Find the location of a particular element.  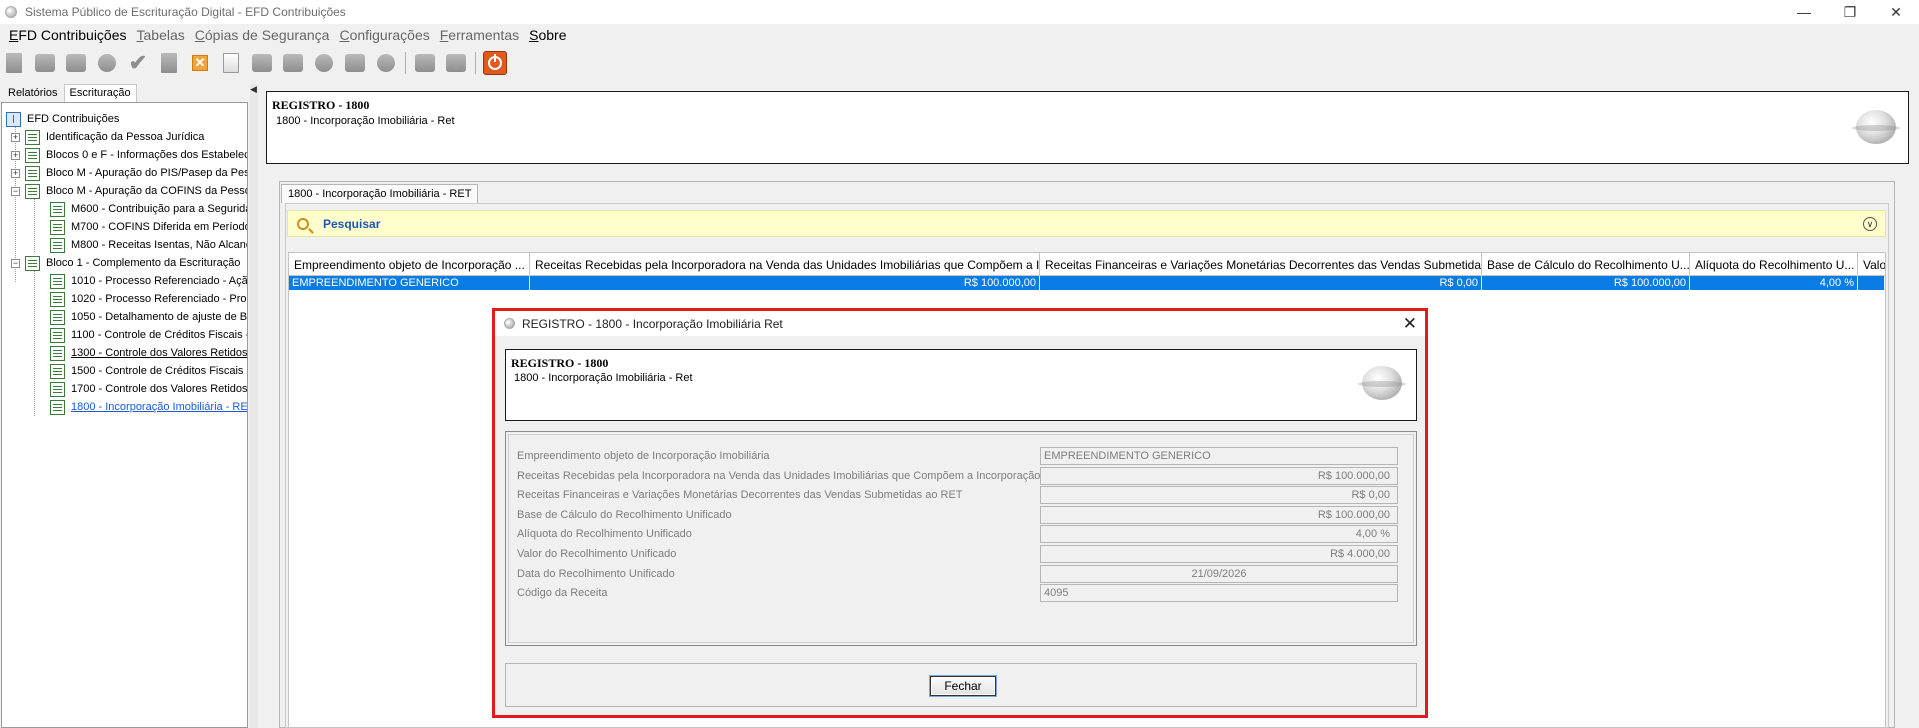

menu-item: Ferramentas is located at coordinates (479, 35).